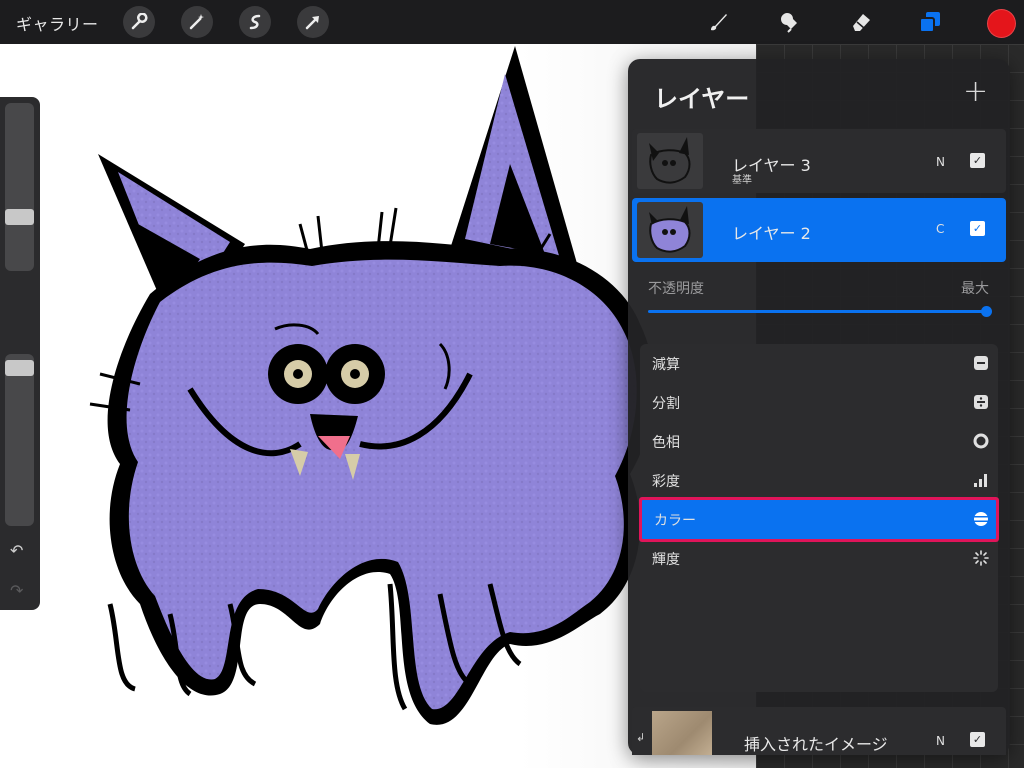 This screenshot has height=768, width=1024. I want to click on clip-indicator-icon: ↲, so click(641, 737).